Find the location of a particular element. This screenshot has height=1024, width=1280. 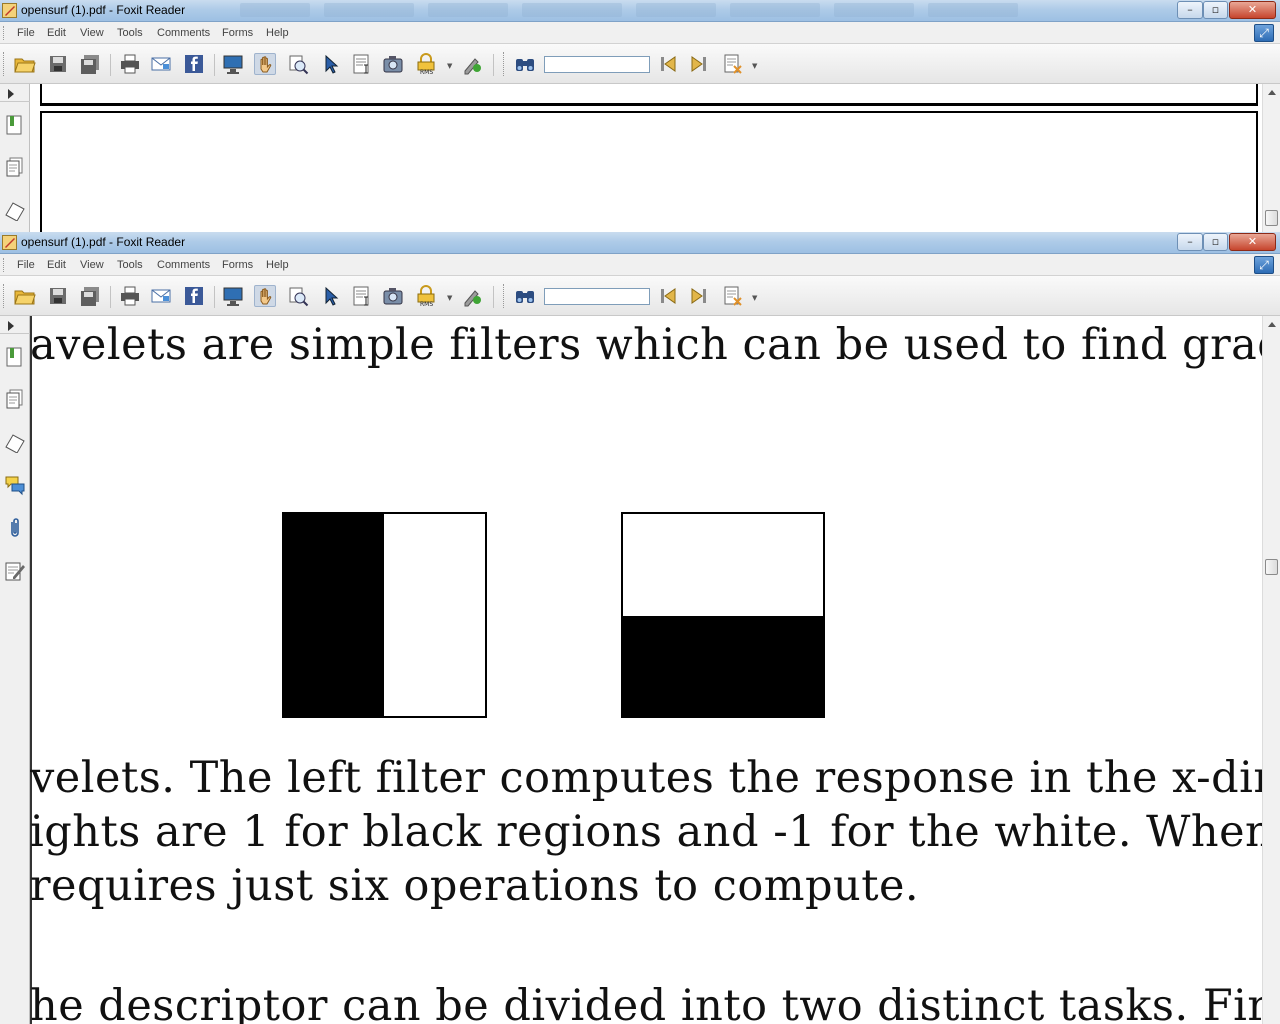

signatures-icon is located at coordinates (15, 571).